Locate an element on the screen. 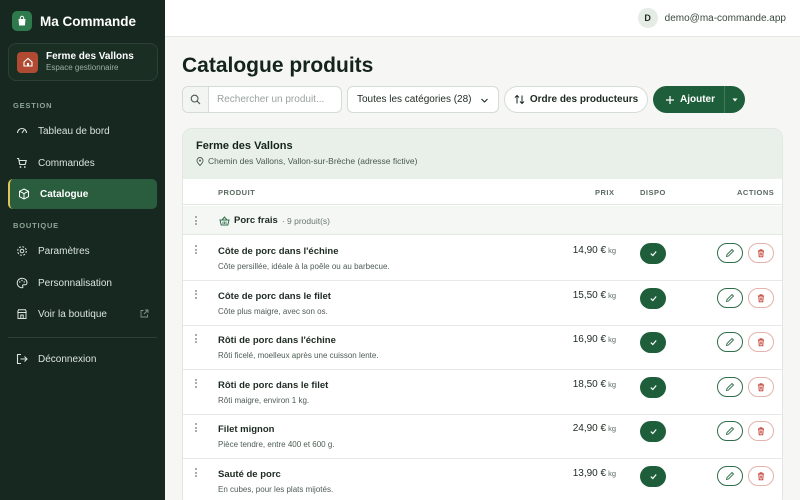 This screenshot has height=500, width=800. brand: Ma Commande is located at coordinates (74, 21).